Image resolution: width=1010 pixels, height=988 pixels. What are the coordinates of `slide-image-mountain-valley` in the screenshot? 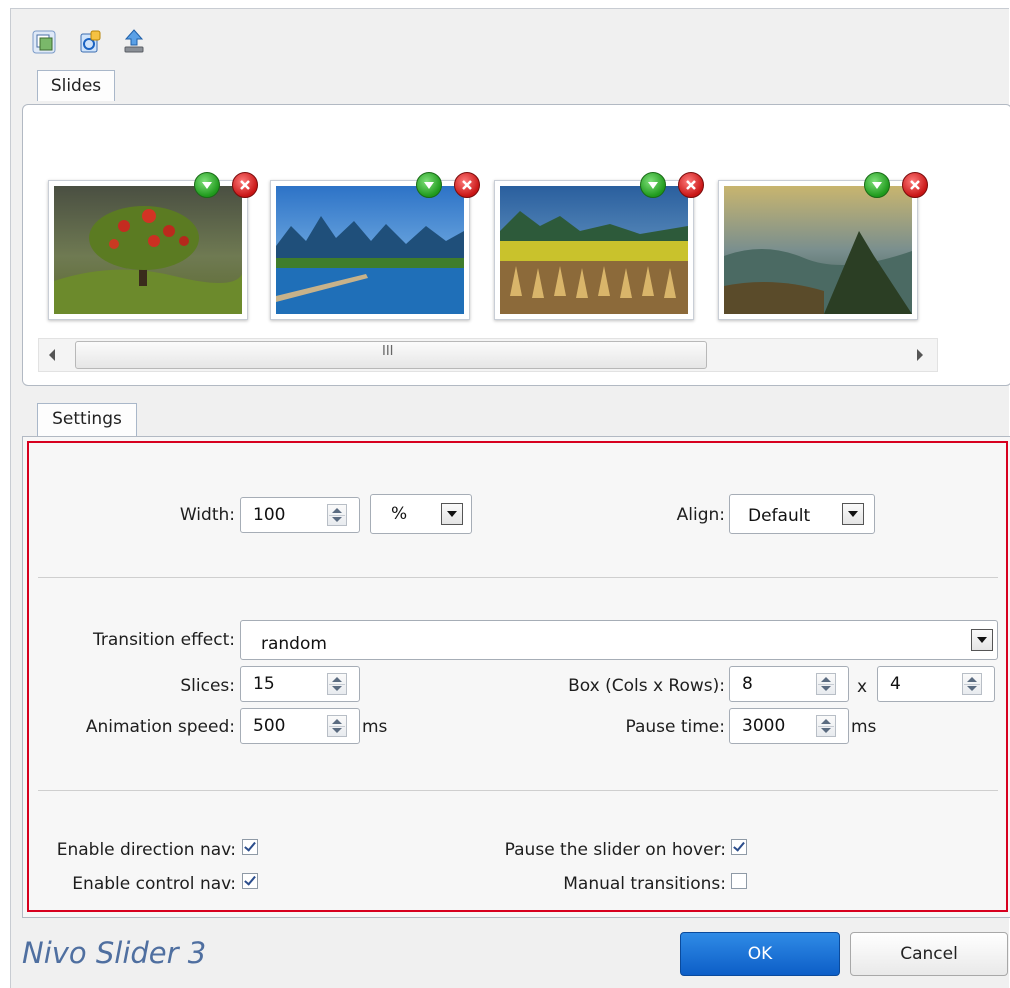 It's located at (818, 250).